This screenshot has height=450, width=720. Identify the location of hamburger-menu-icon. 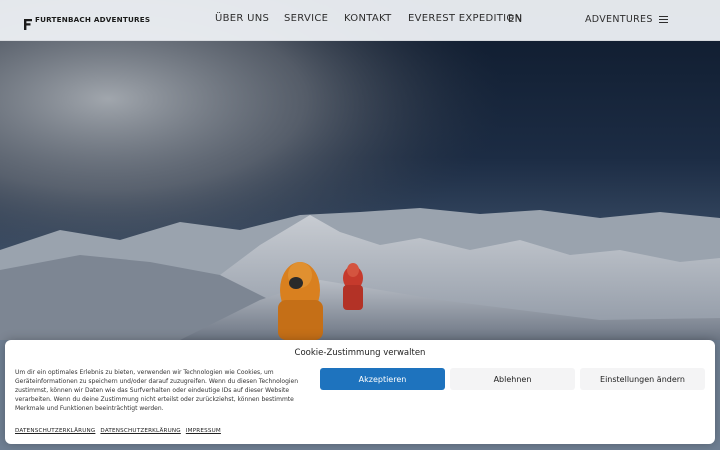
(663, 19).